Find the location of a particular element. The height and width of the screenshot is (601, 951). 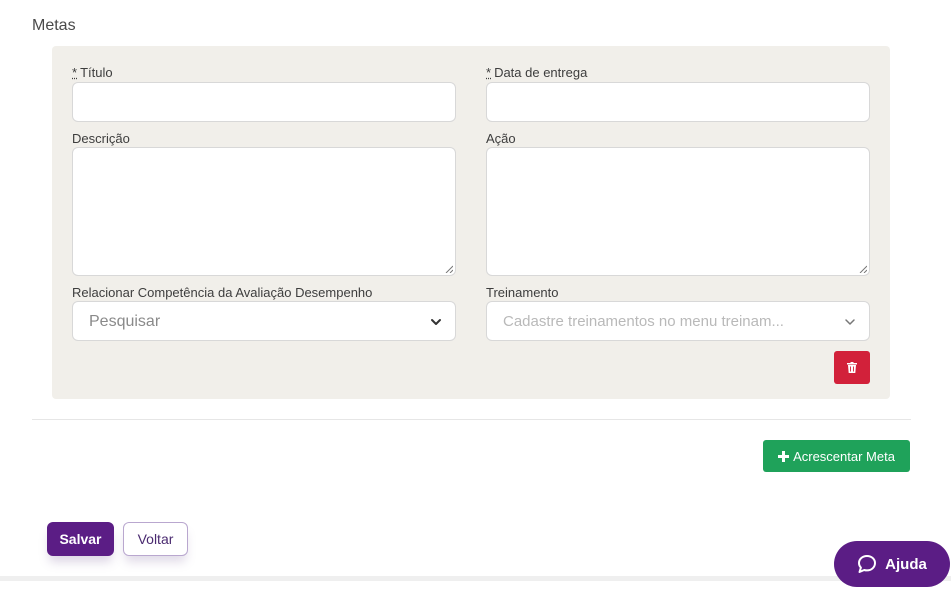

help-label: Ajuda is located at coordinates (906, 564).